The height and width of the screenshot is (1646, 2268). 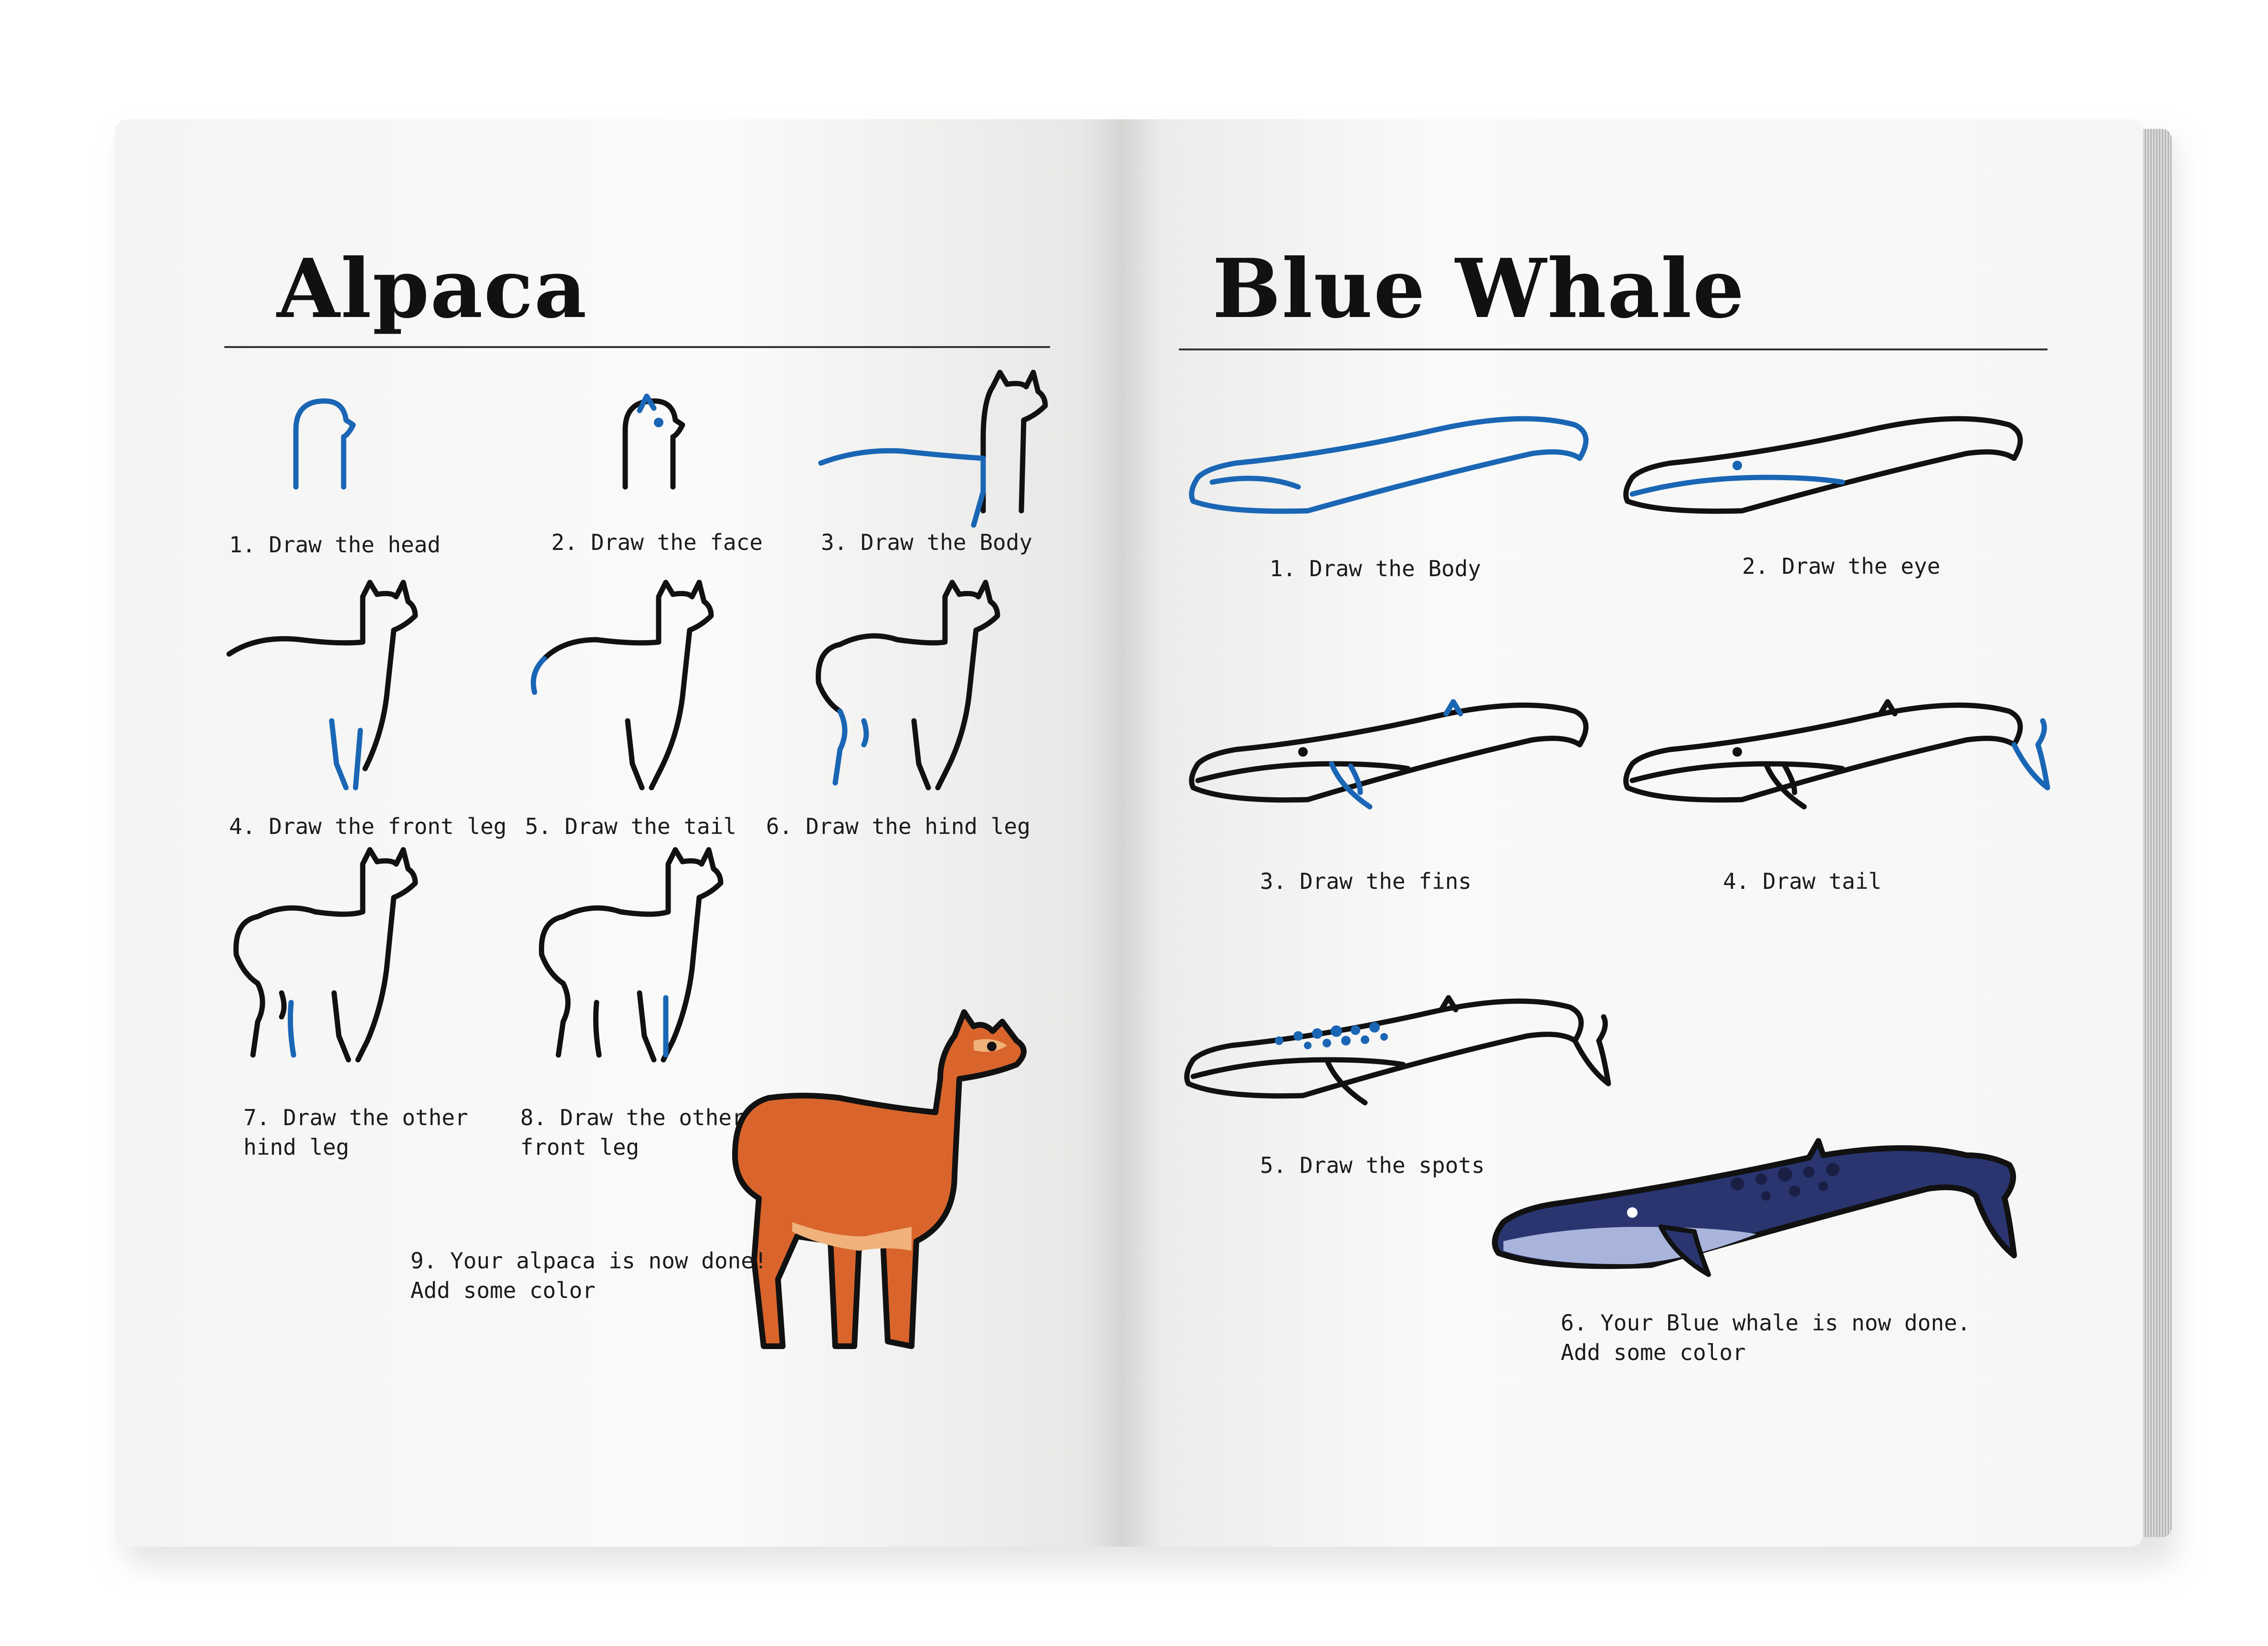 What do you see at coordinates (368, 826) in the screenshot?
I see `step-caption: 4. Draw the front leg` at bounding box center [368, 826].